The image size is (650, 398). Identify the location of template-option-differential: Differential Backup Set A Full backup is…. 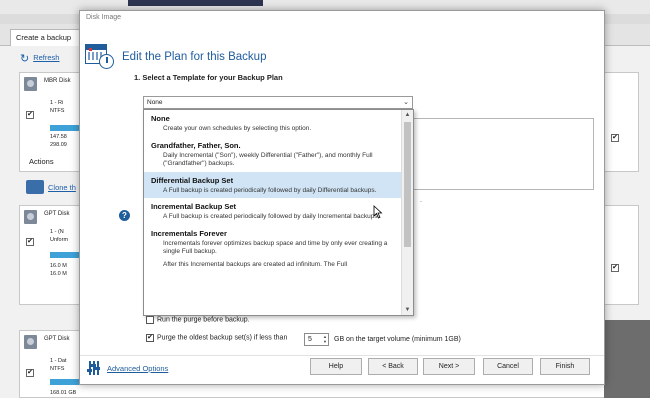
(273, 184).